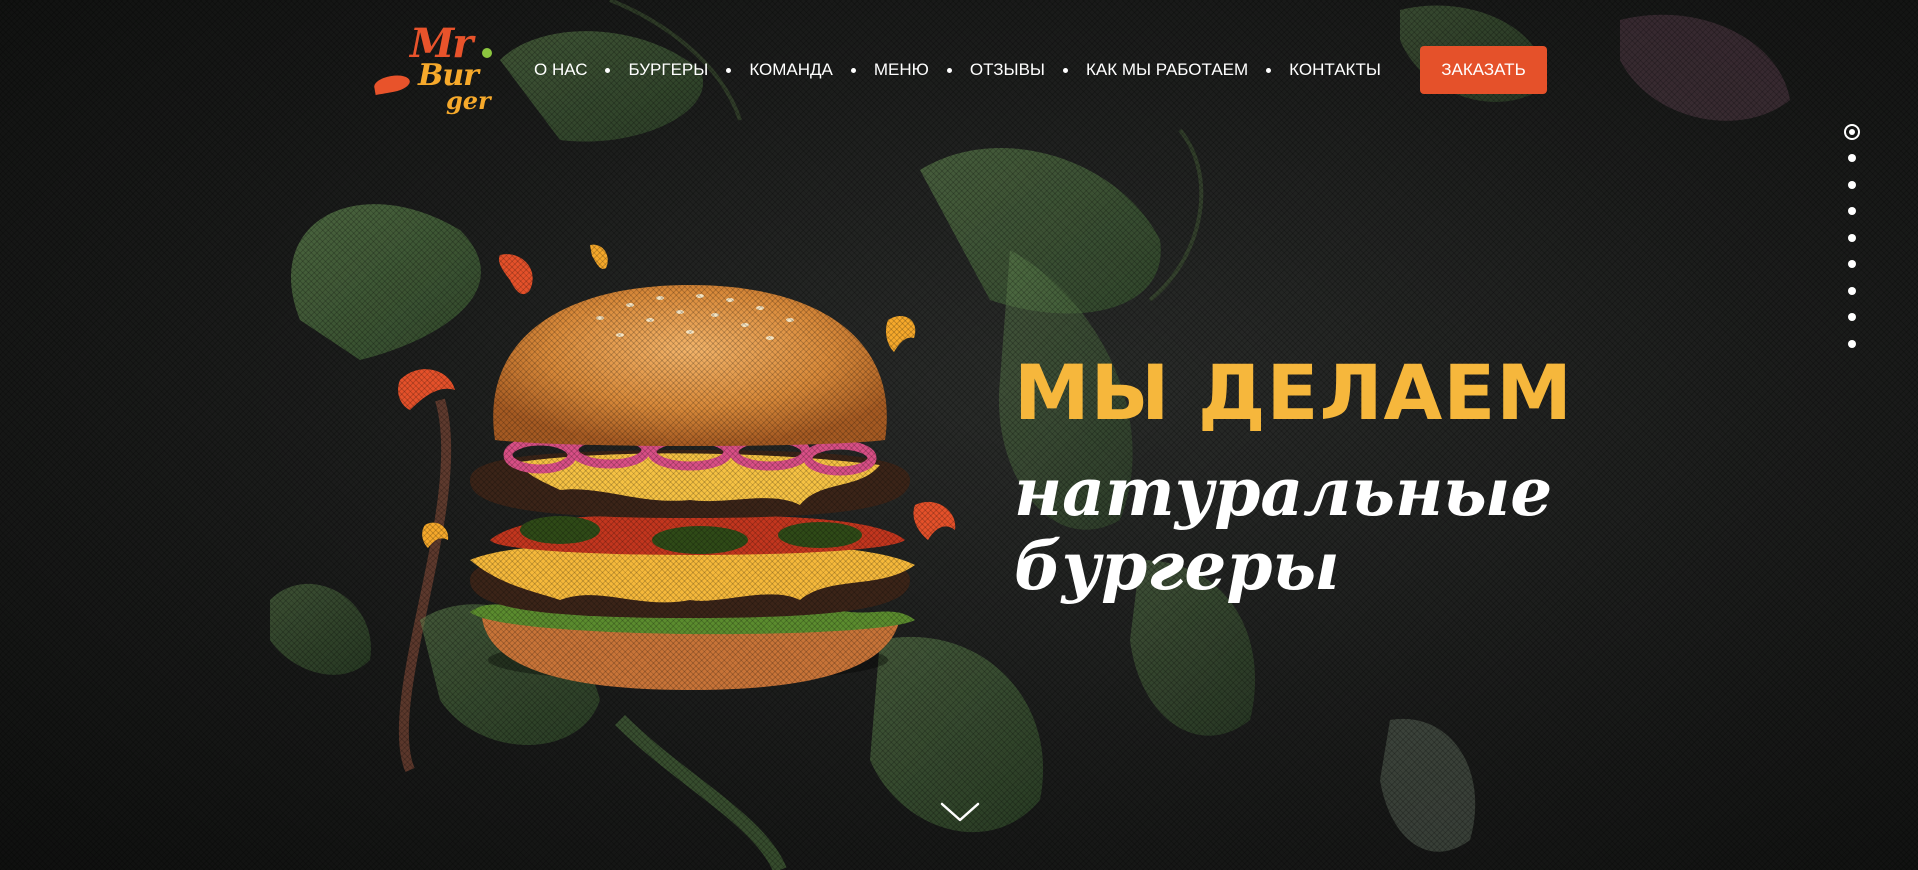 The width and height of the screenshot is (1918, 870). I want to click on hero-title: МЫ ДЕЛАЕМ, so click(1293, 392).